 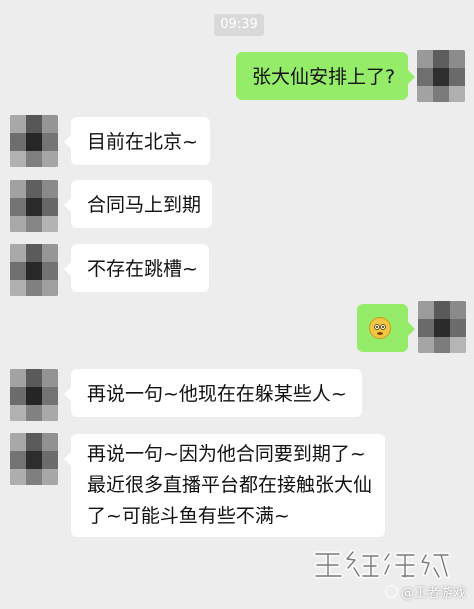 I want to click on message-bubble-left-4: 再说一句~他现在在躲某些人~, so click(x=213, y=393).